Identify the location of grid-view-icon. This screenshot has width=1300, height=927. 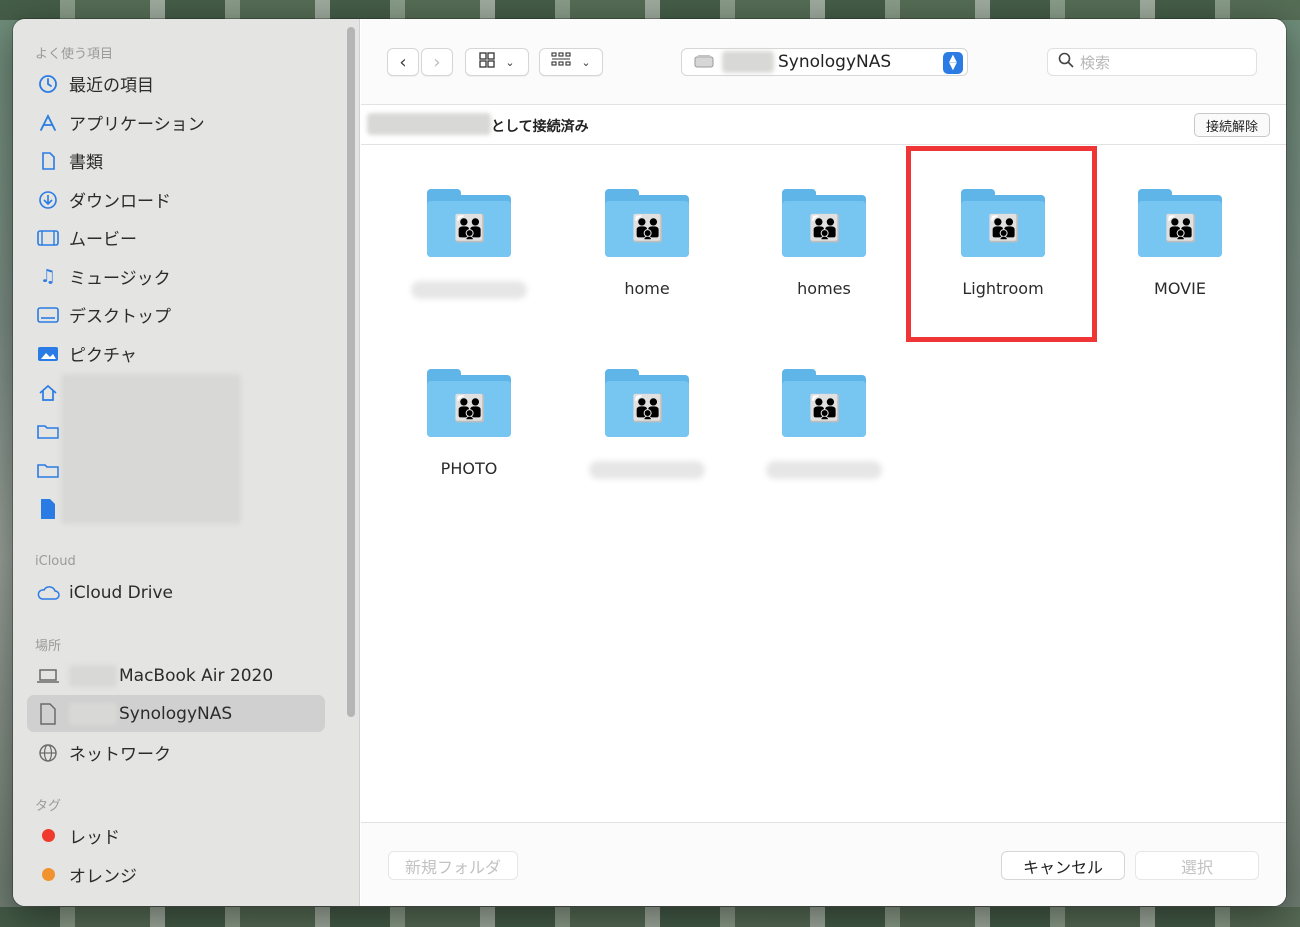
(487, 62).